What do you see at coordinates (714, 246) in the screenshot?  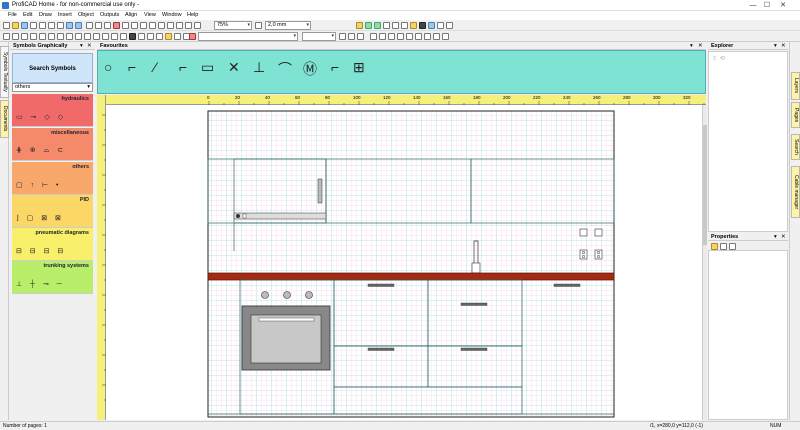 I see `categorized-icon` at bounding box center [714, 246].